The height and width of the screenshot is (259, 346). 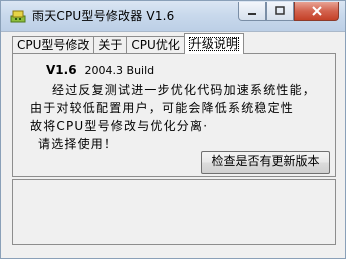 I want to click on tab-upgrade-notes: 升级说明, so click(x=213, y=43).